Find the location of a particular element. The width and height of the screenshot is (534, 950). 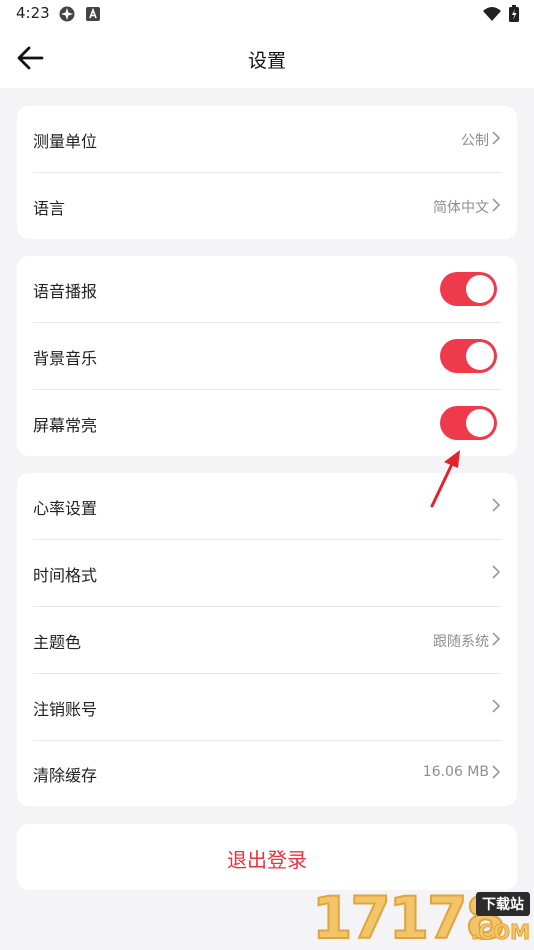

text-notification-icon is located at coordinates (93, 14).